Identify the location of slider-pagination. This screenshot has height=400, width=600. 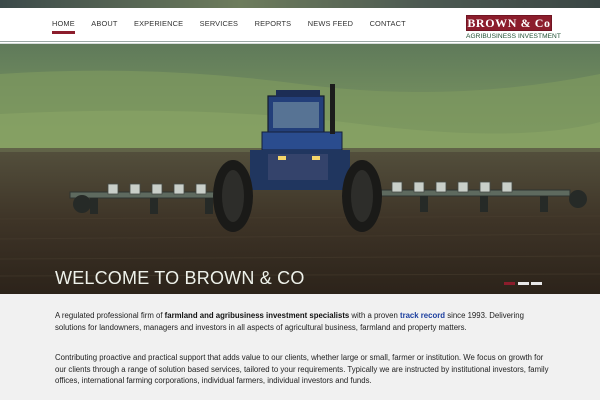
(524, 283).